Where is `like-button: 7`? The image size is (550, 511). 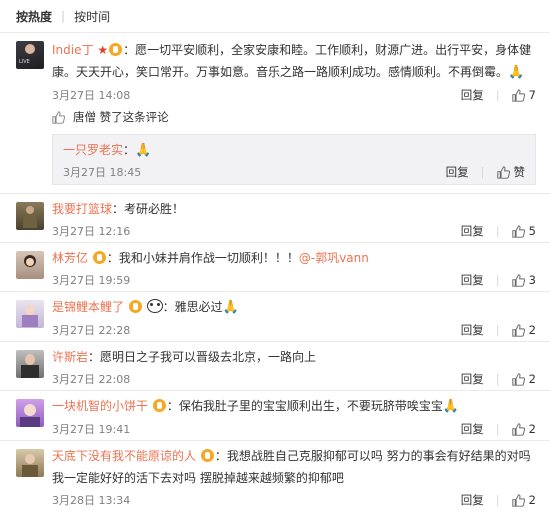 like-button: 7 is located at coordinates (523, 95).